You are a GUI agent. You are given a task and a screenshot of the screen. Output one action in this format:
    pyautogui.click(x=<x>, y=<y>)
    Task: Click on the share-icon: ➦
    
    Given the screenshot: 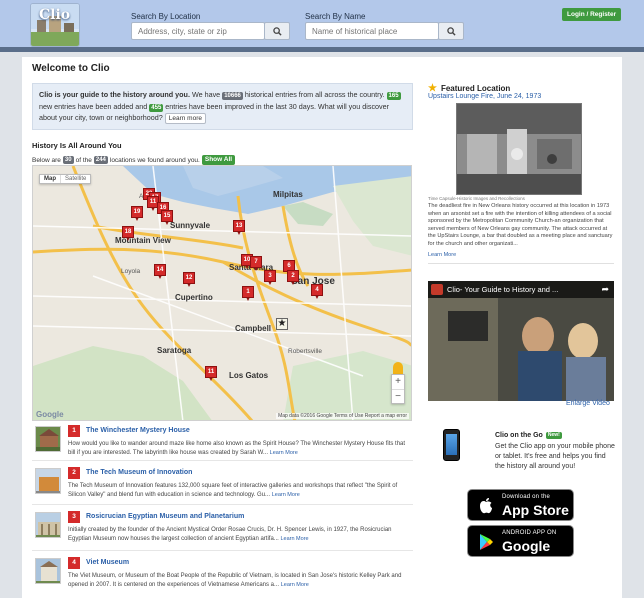 What is the action you would take?
    pyautogui.click(x=605, y=289)
    